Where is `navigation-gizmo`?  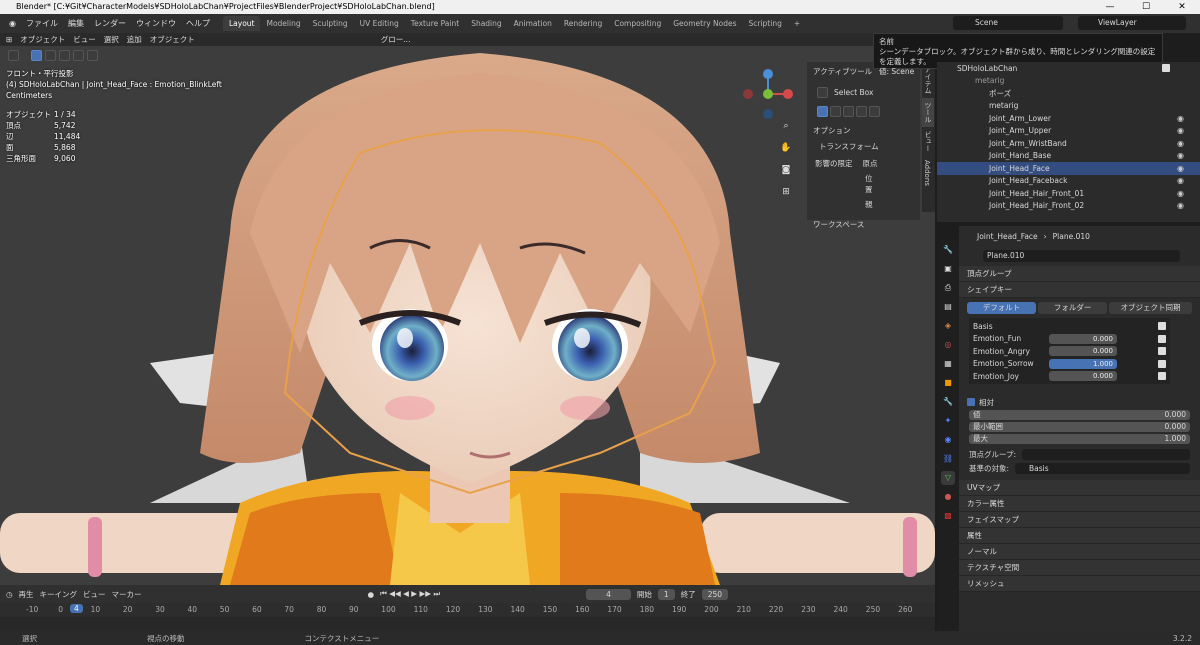 navigation-gizmo is located at coordinates (768, 96).